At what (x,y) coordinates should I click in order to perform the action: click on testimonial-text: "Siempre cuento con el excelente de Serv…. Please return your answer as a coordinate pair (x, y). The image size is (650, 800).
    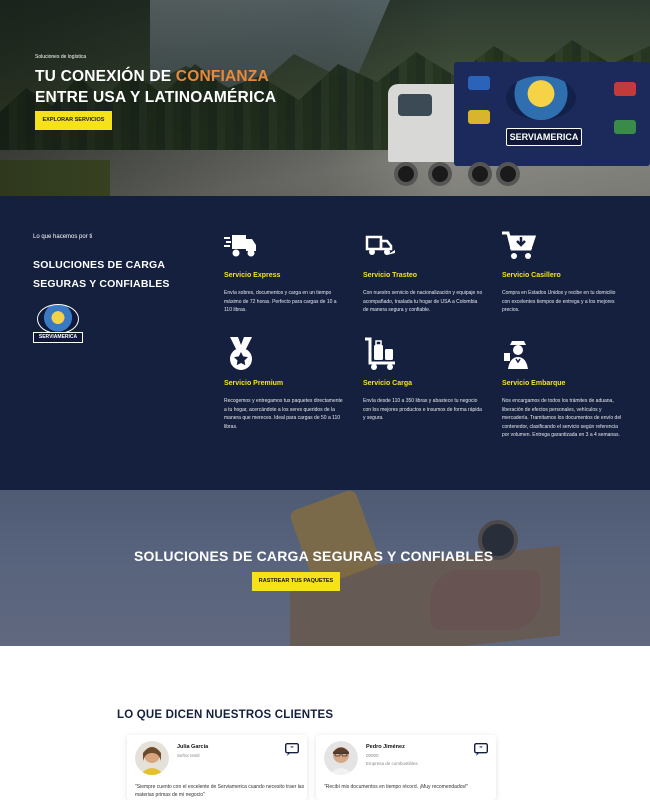
    Looking at the image, I should click on (220, 791).